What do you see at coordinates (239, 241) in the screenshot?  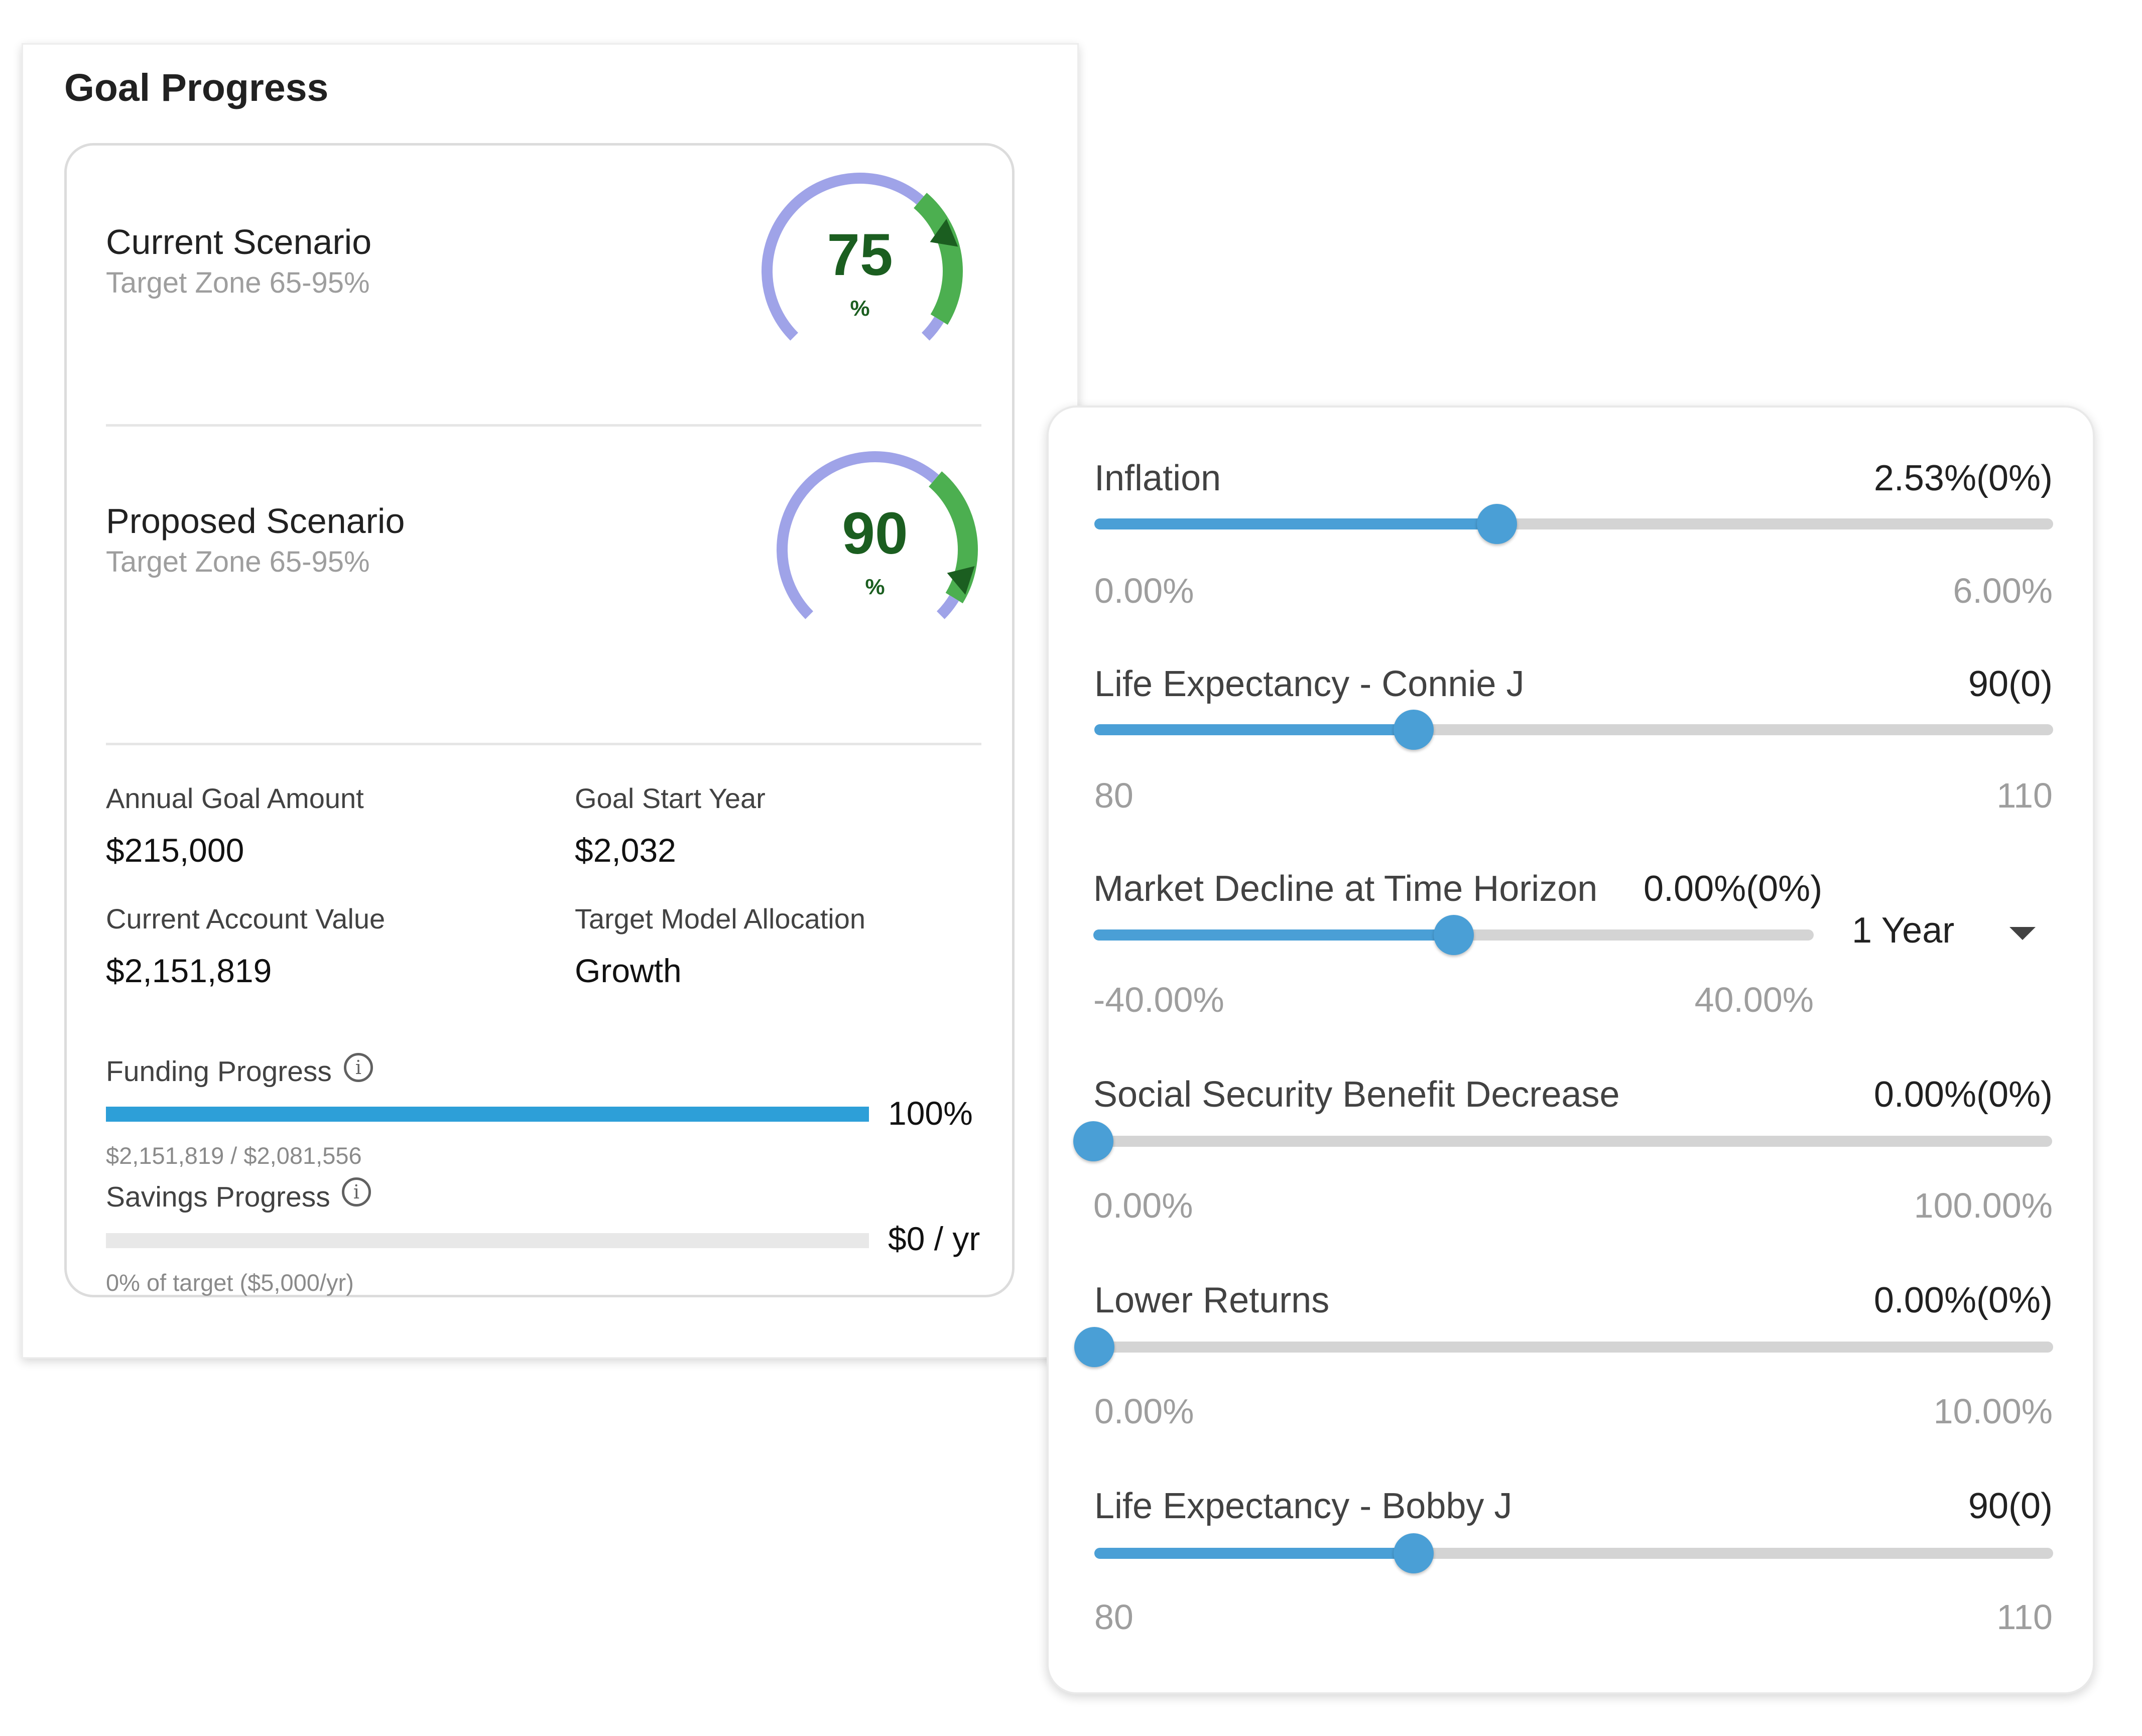 I see `current-scenario-title: Current Scenario` at bounding box center [239, 241].